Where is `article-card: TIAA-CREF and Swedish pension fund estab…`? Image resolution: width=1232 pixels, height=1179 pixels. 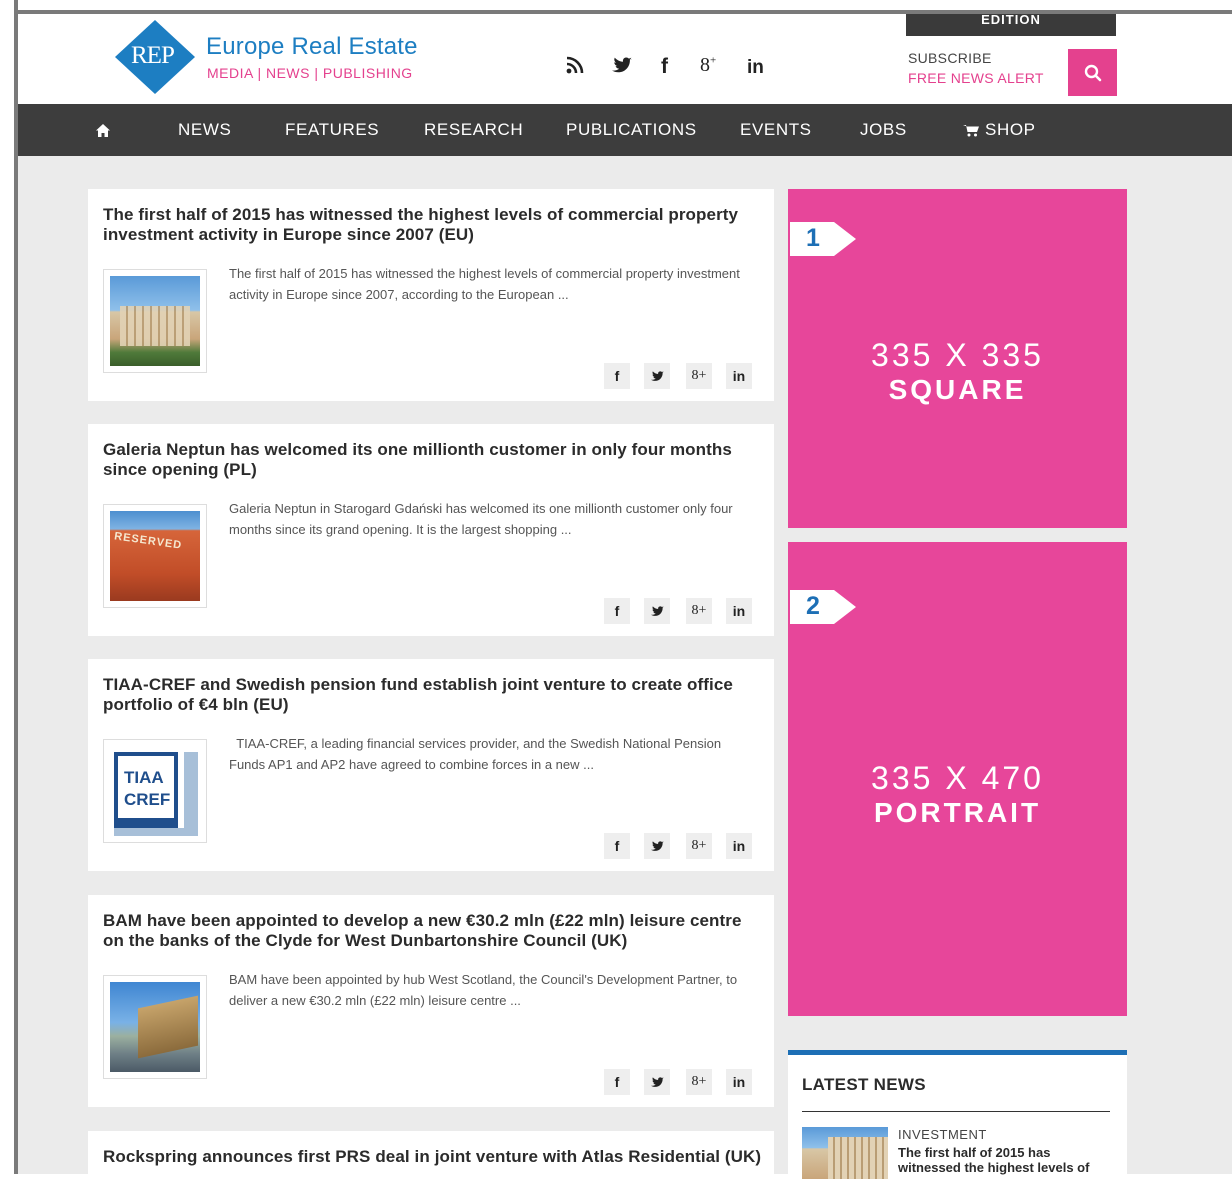
article-card: TIAA-CREF and Swedish pension fund estab… is located at coordinates (431, 765).